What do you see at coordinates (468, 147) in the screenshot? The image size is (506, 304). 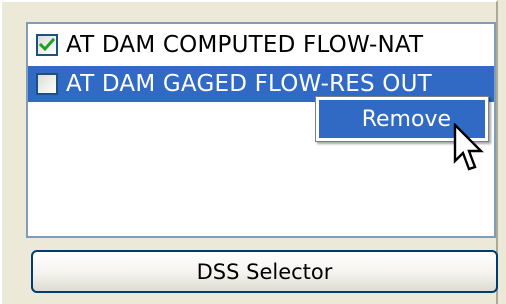 I see `mouse-pointer-icon` at bounding box center [468, 147].